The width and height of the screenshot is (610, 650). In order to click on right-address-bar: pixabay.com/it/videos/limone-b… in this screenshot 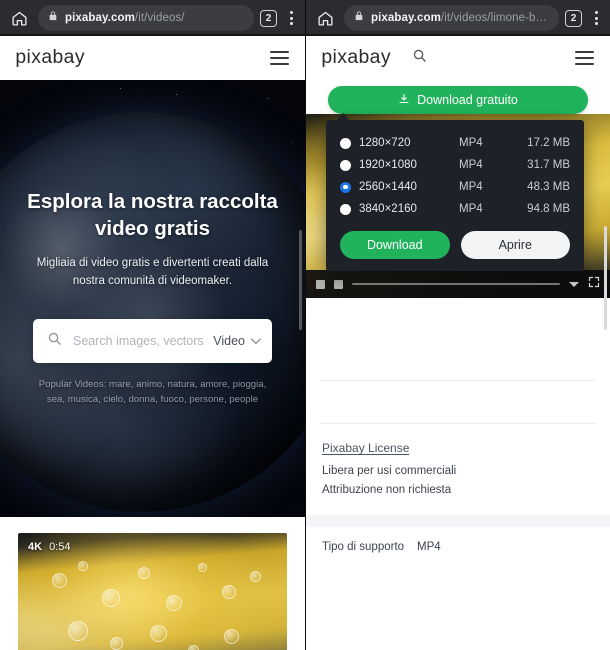, I will do `click(451, 18)`.